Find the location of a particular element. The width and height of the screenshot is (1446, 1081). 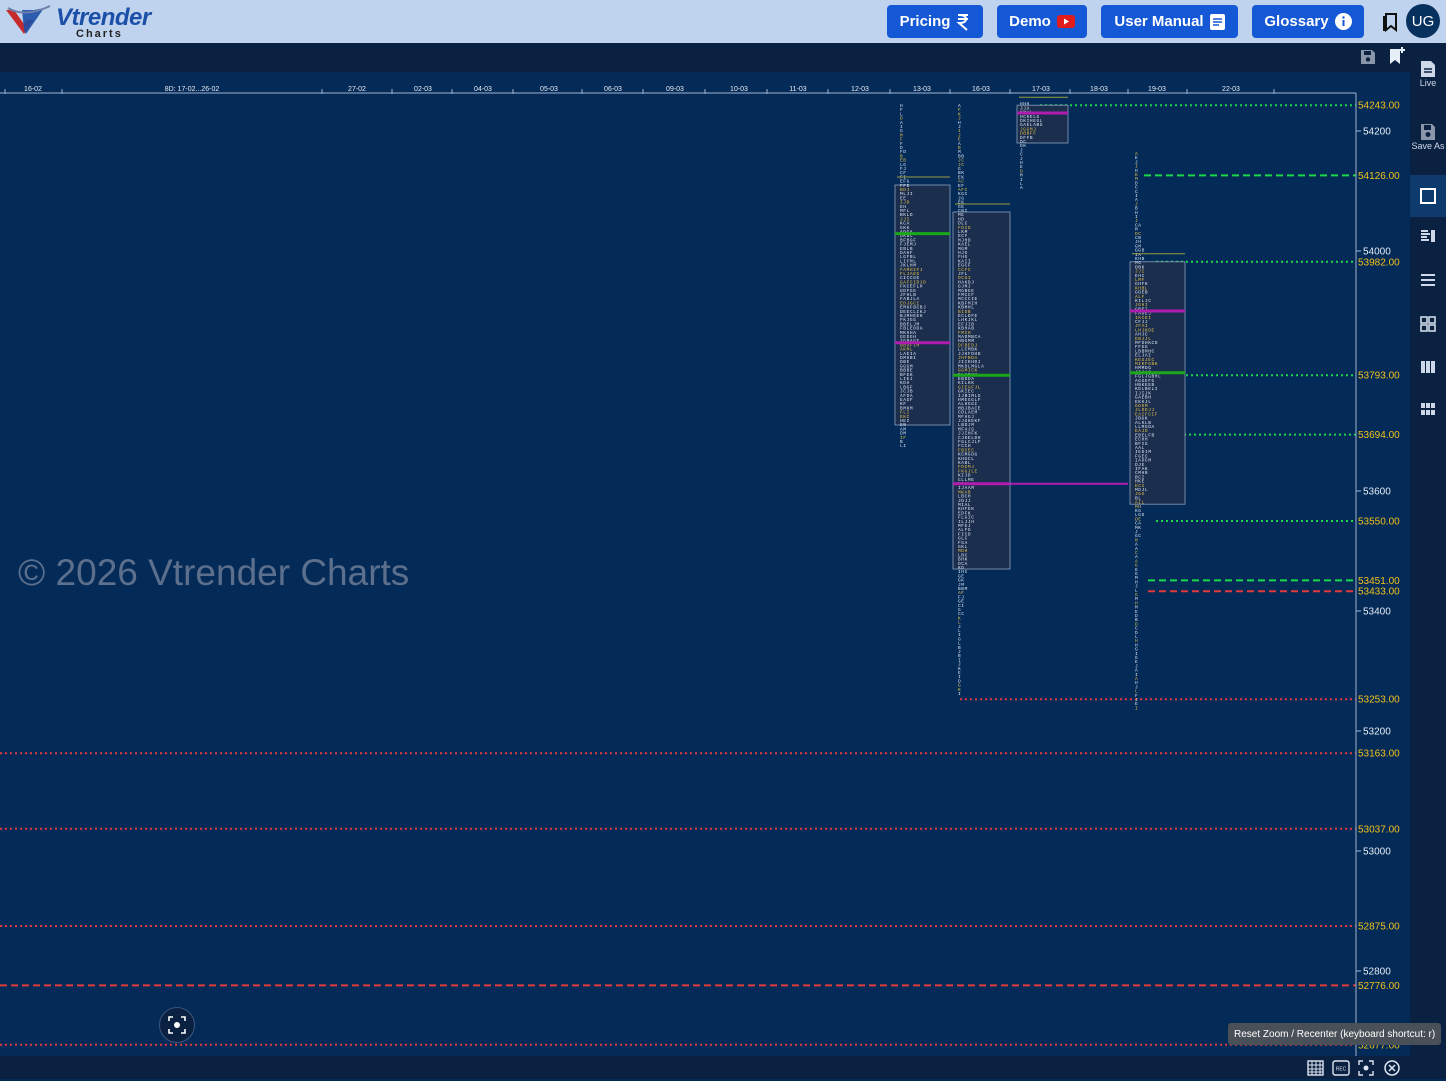

rectangle-icon is located at coordinates (1428, 196).